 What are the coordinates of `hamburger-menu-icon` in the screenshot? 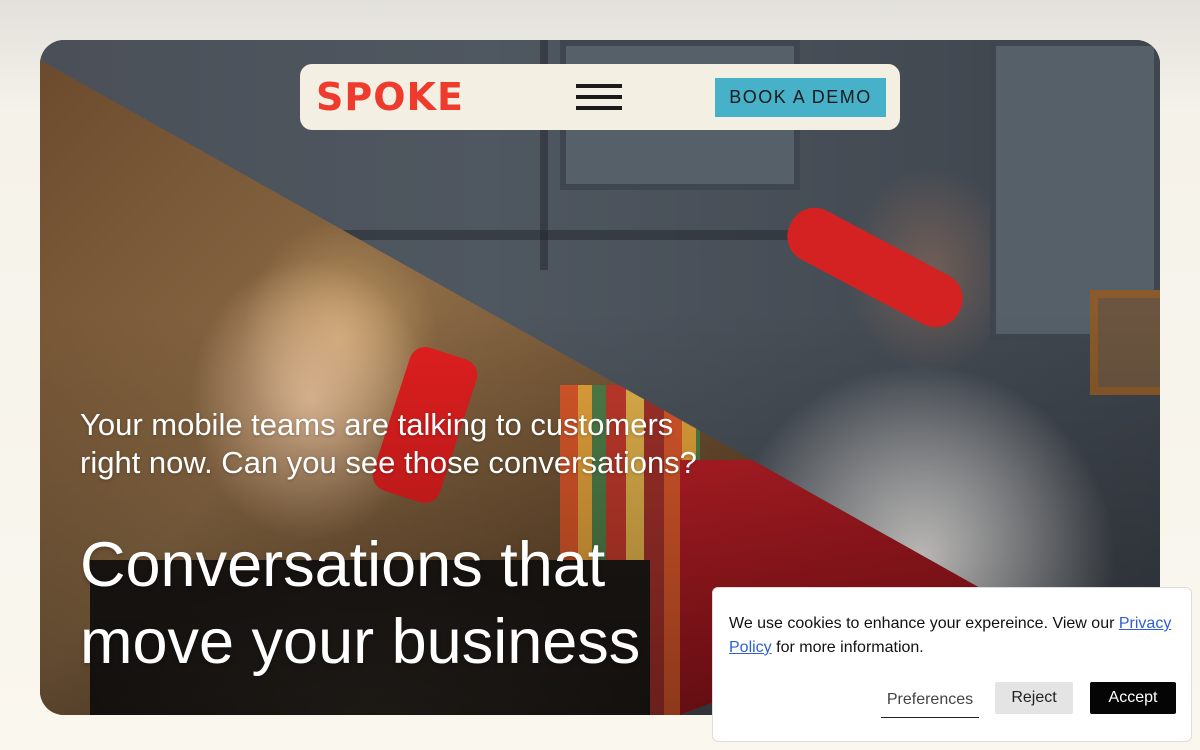 It's located at (600, 98).